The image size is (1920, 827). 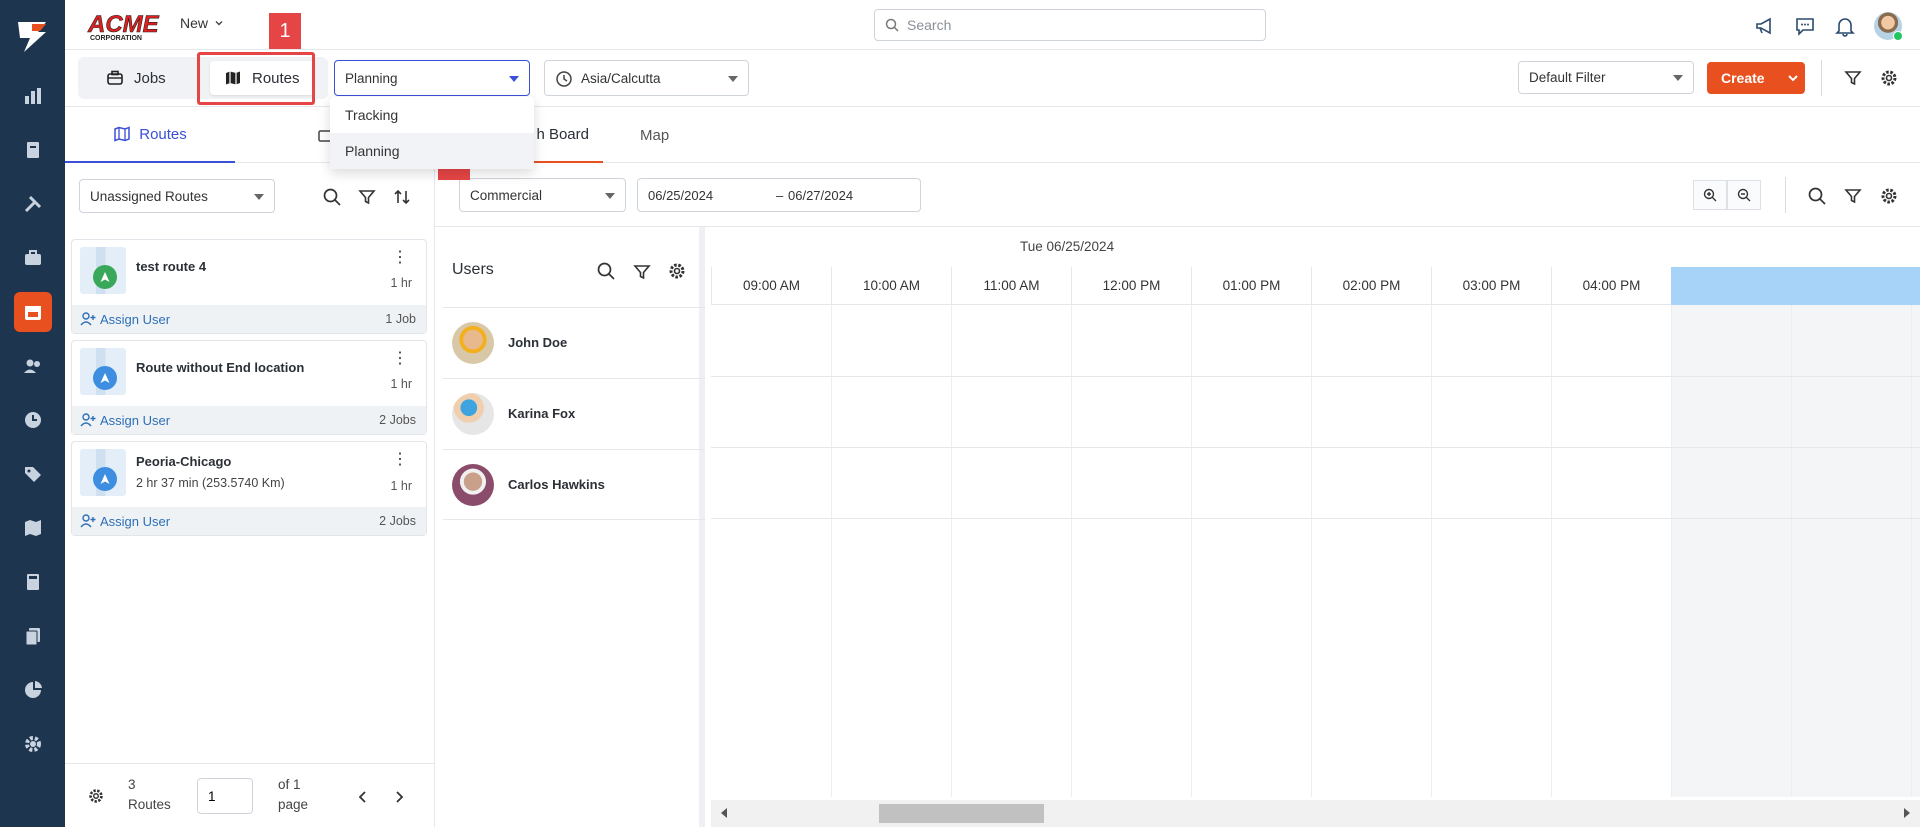 What do you see at coordinates (1765, 26) in the screenshot?
I see `megaphone-icon` at bounding box center [1765, 26].